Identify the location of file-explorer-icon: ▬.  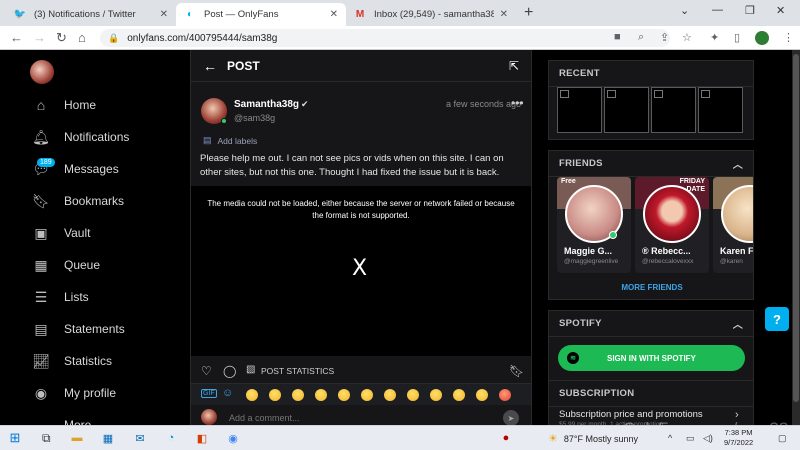
(77, 438).